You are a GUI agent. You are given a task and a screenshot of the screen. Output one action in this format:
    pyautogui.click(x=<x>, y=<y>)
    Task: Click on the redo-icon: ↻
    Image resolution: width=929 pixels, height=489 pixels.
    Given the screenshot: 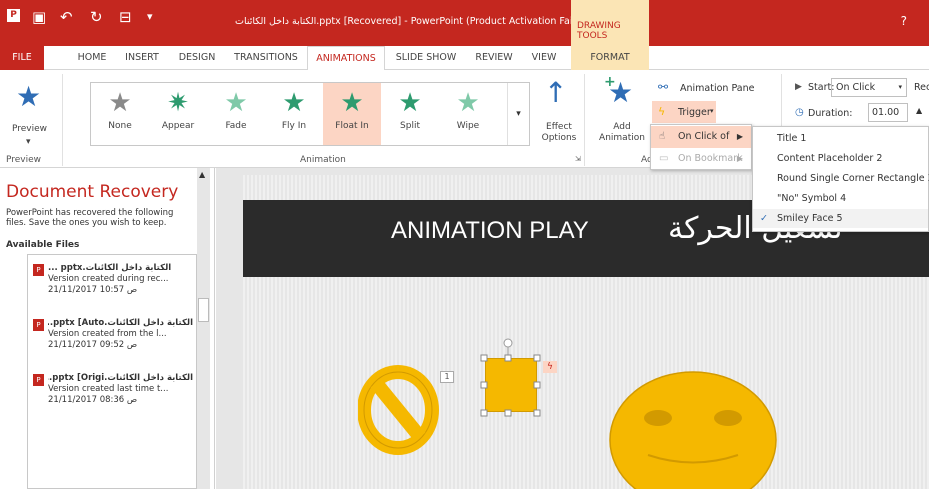 What is the action you would take?
    pyautogui.click(x=96, y=17)
    